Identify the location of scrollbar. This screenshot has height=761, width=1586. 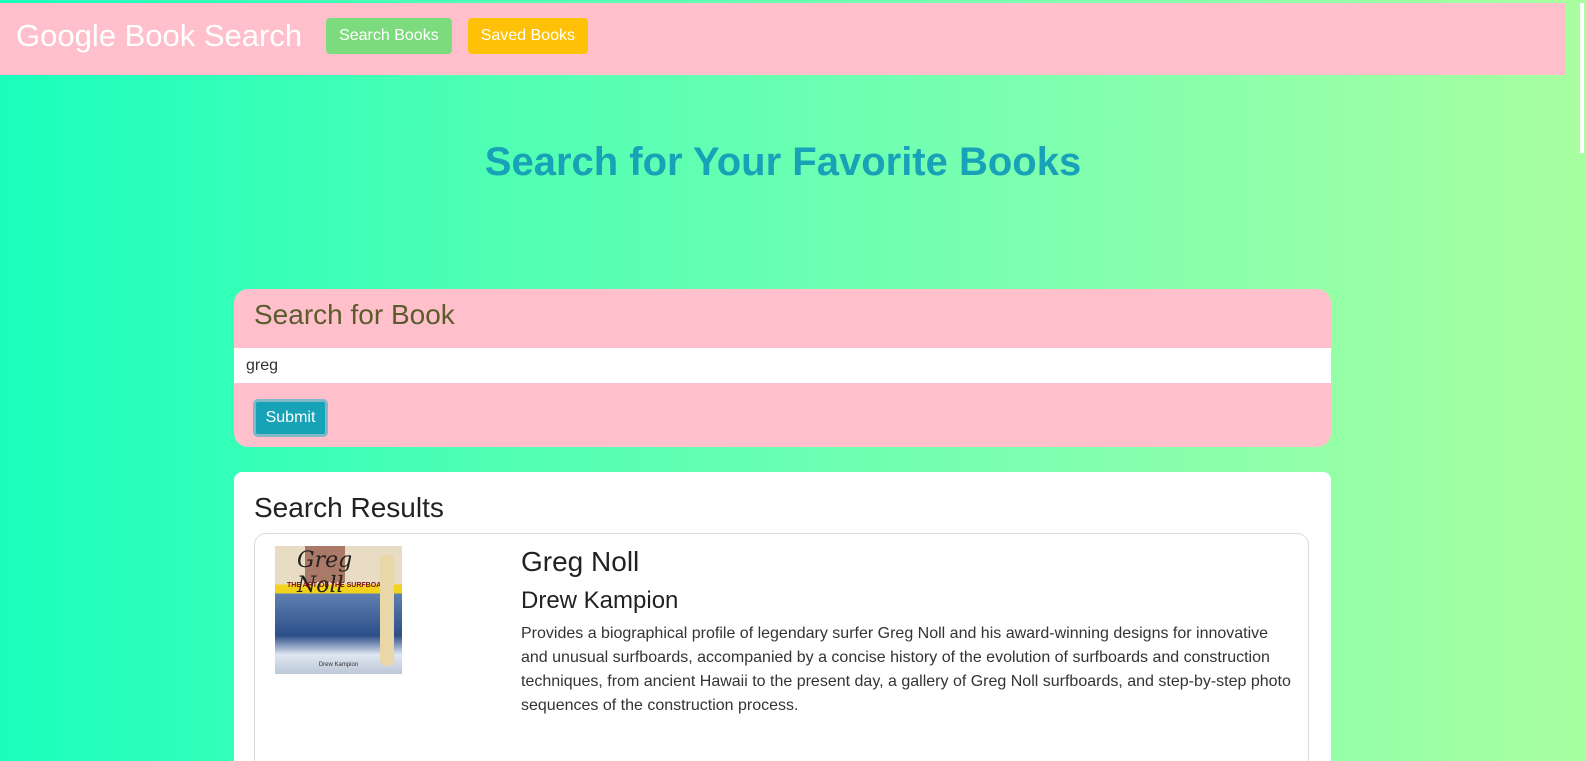
(1576, 380).